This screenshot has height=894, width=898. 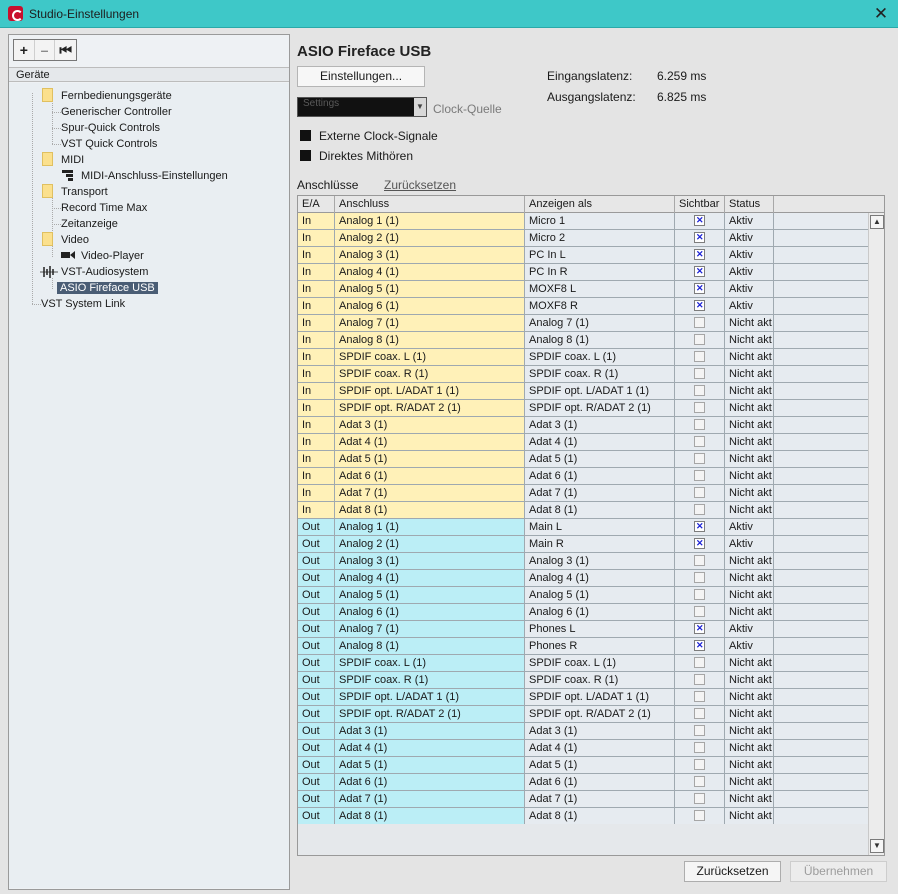 I want to click on table-row: Out Analog 6 (1) Analog 6 (1) Nicht akt, so click(x=583, y=612).